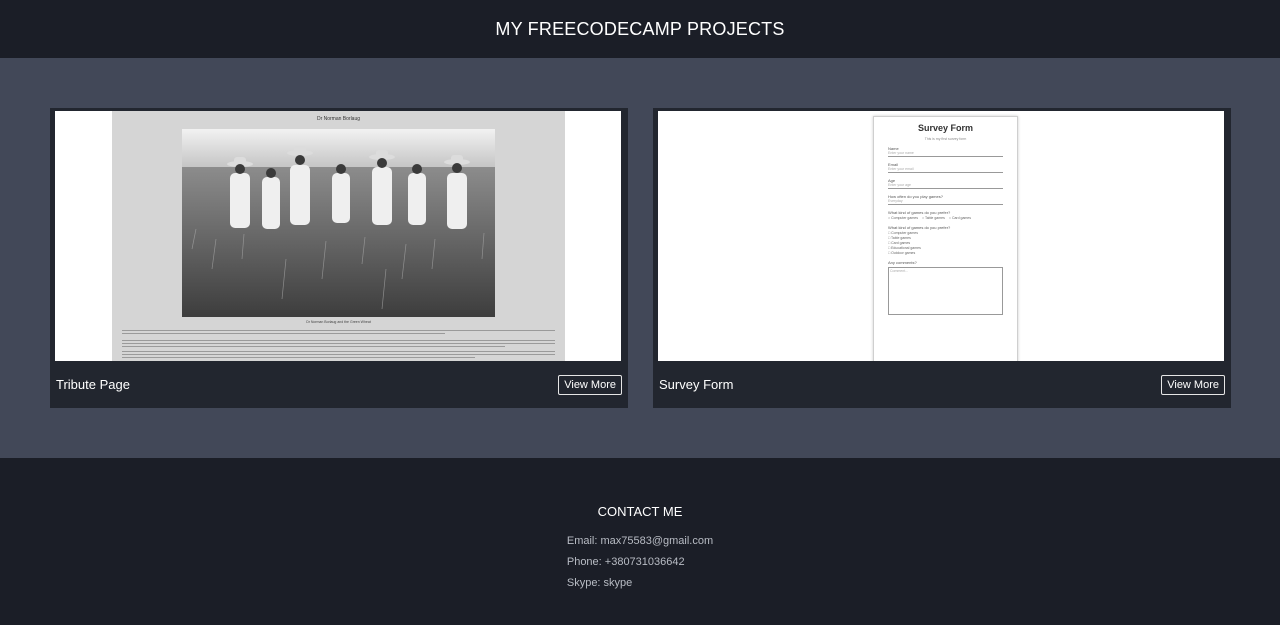  Describe the element at coordinates (902, 262) in the screenshot. I see `survey-comments-label: Any comments?` at that location.